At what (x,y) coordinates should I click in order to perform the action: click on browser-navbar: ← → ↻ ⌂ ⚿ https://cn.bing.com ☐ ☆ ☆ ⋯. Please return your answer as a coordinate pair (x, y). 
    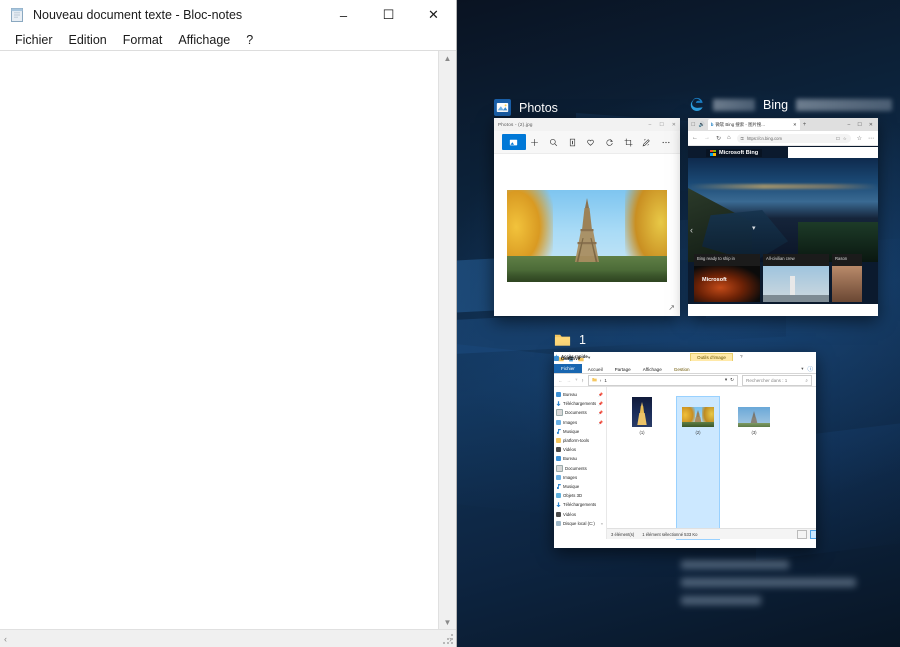
    Looking at the image, I should click on (783, 138).